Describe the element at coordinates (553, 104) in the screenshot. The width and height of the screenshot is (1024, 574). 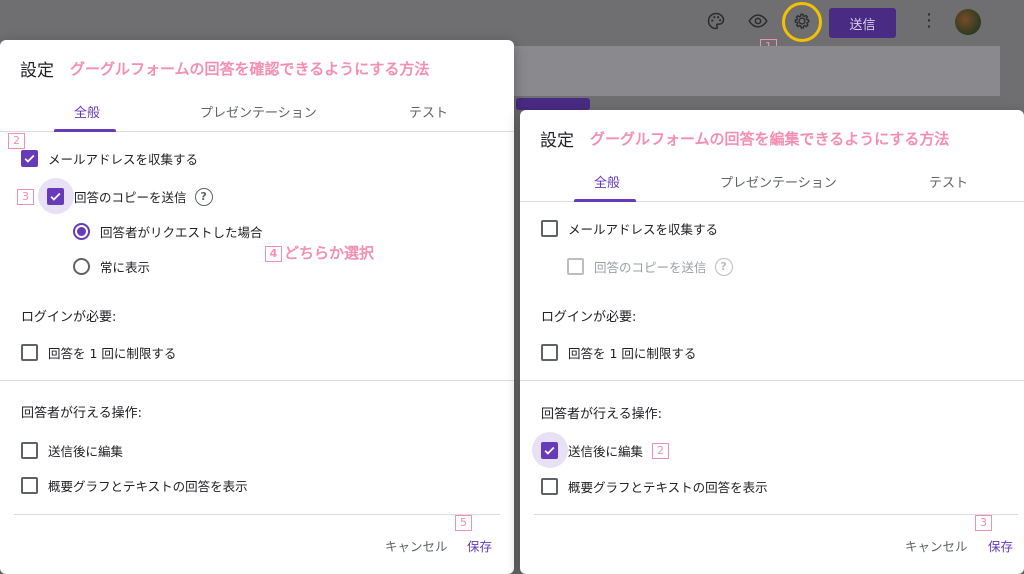
I see `background-chip` at that location.